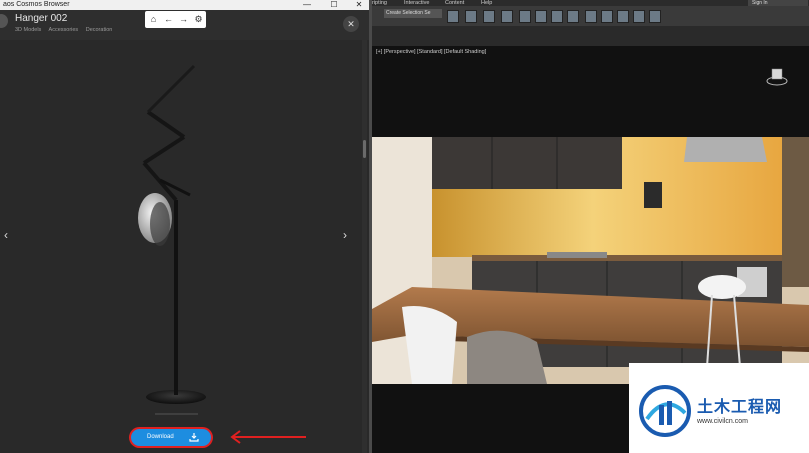  I want to click on scrollbar-thumb, so click(364, 149).